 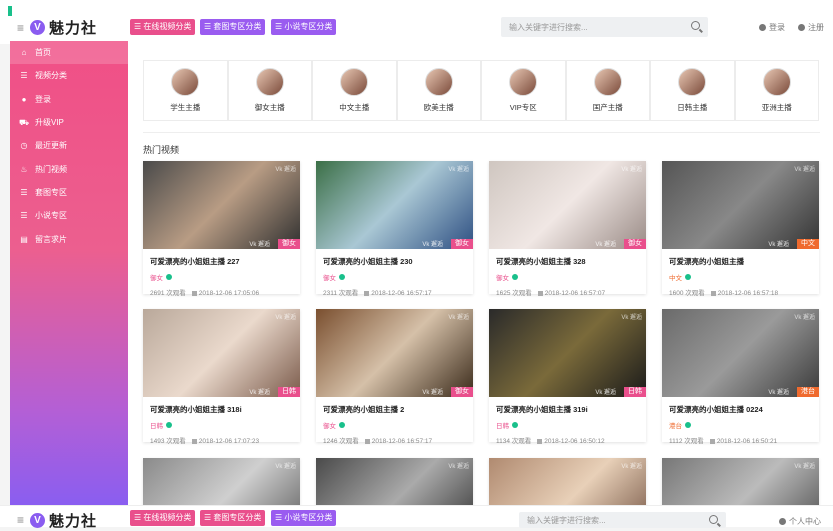 I want to click on video-title: 可爱漂亮的小姐姐主播 319i, so click(x=571, y=409).